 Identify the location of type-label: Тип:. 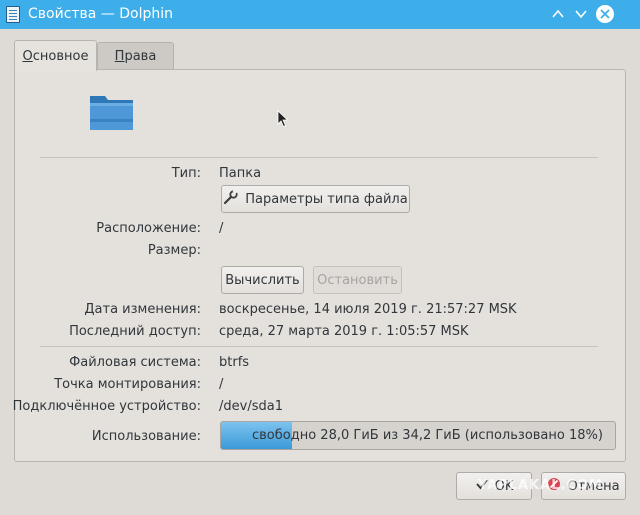
(186, 173).